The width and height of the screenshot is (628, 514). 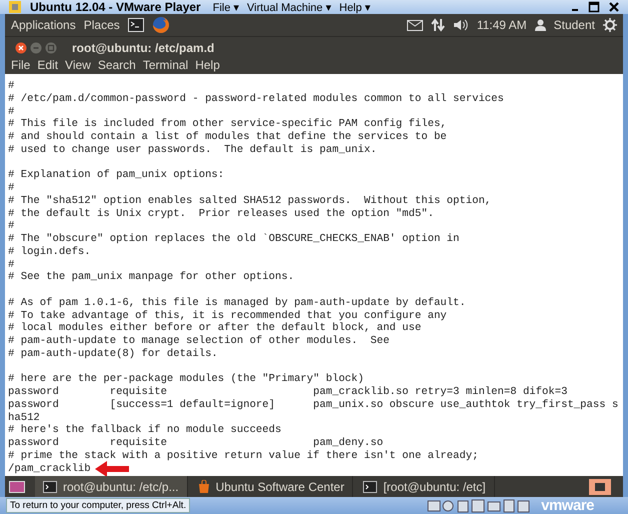 What do you see at coordinates (289, 7) in the screenshot?
I see `menu-item: Virtual Machine ▾` at bounding box center [289, 7].